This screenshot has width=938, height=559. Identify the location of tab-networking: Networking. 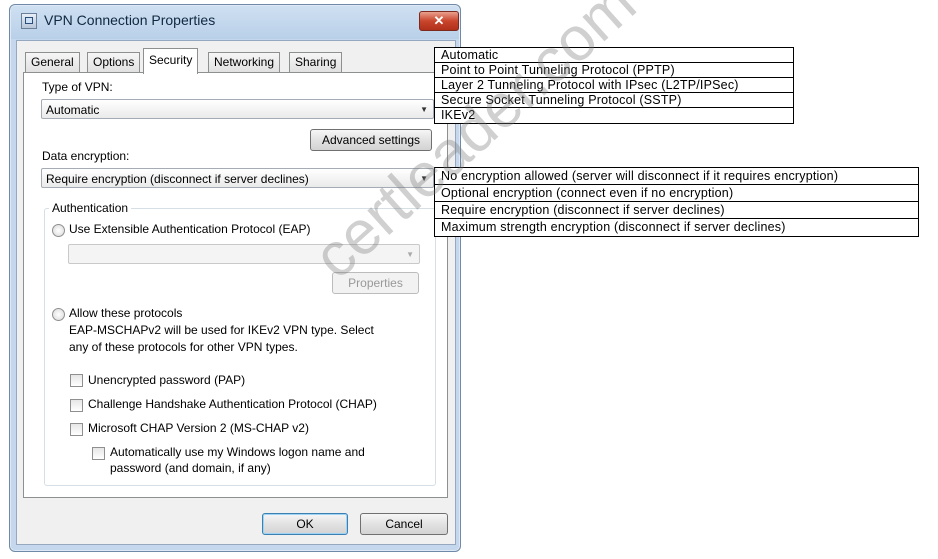
(244, 62).